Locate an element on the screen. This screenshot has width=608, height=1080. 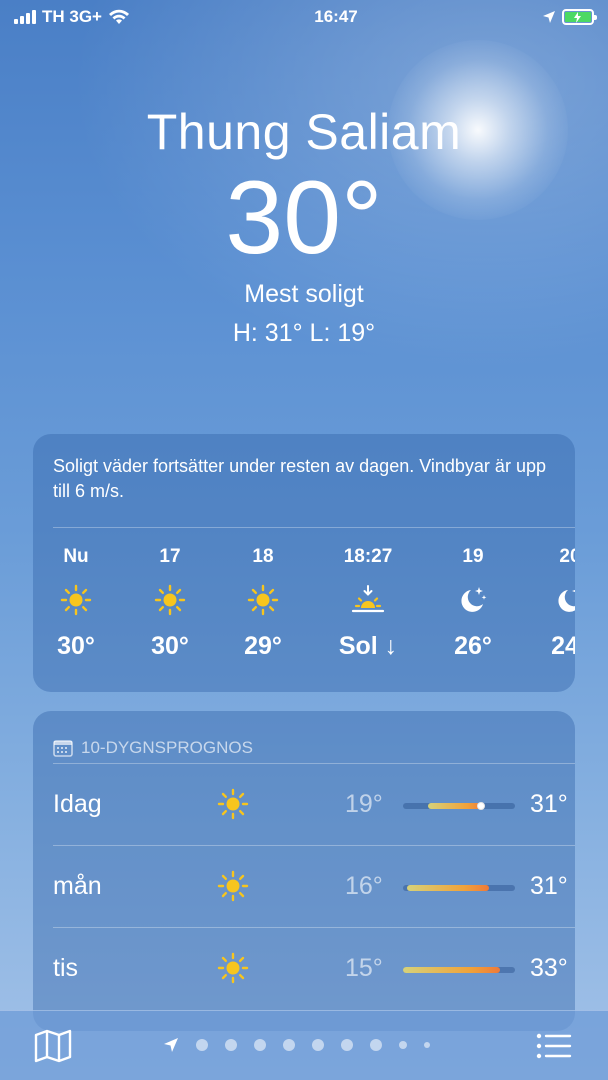
hour-item: 18:27 Sol ↓ is located at coordinates (368, 603).